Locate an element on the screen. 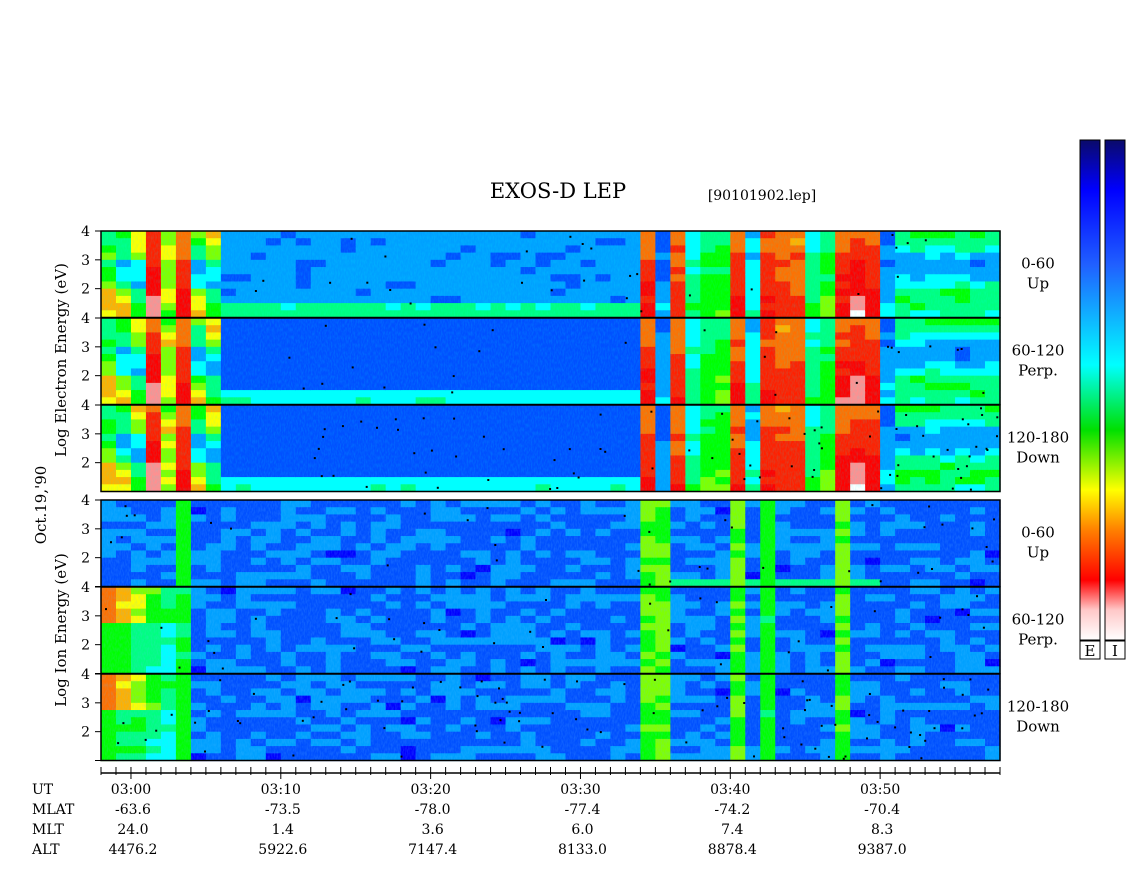 The image size is (1130, 875). pitch-angle-range: 60-120 is located at coordinates (1038, 619).